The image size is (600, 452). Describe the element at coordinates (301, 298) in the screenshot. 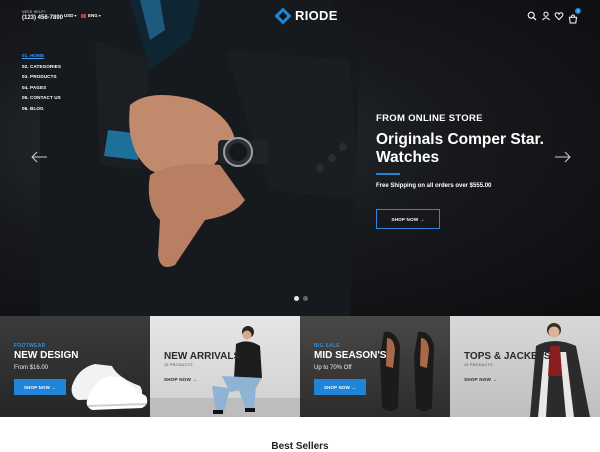

I see `slider-dots` at that location.